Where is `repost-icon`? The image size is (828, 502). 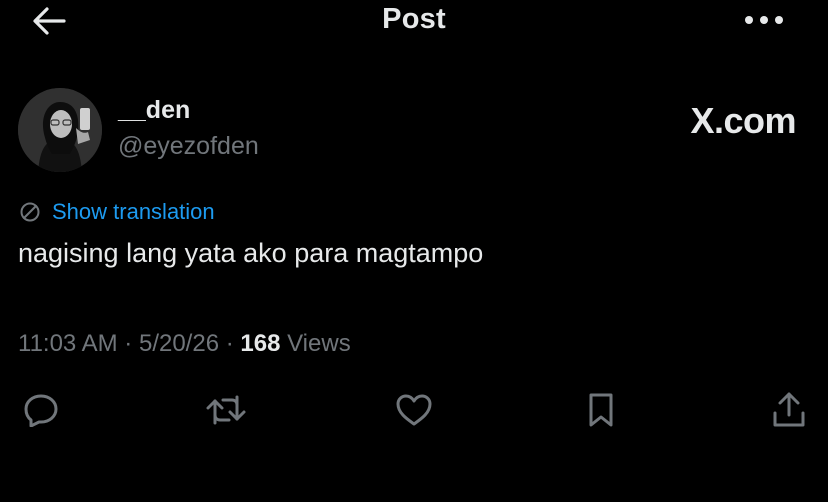 repost-icon is located at coordinates (226, 410).